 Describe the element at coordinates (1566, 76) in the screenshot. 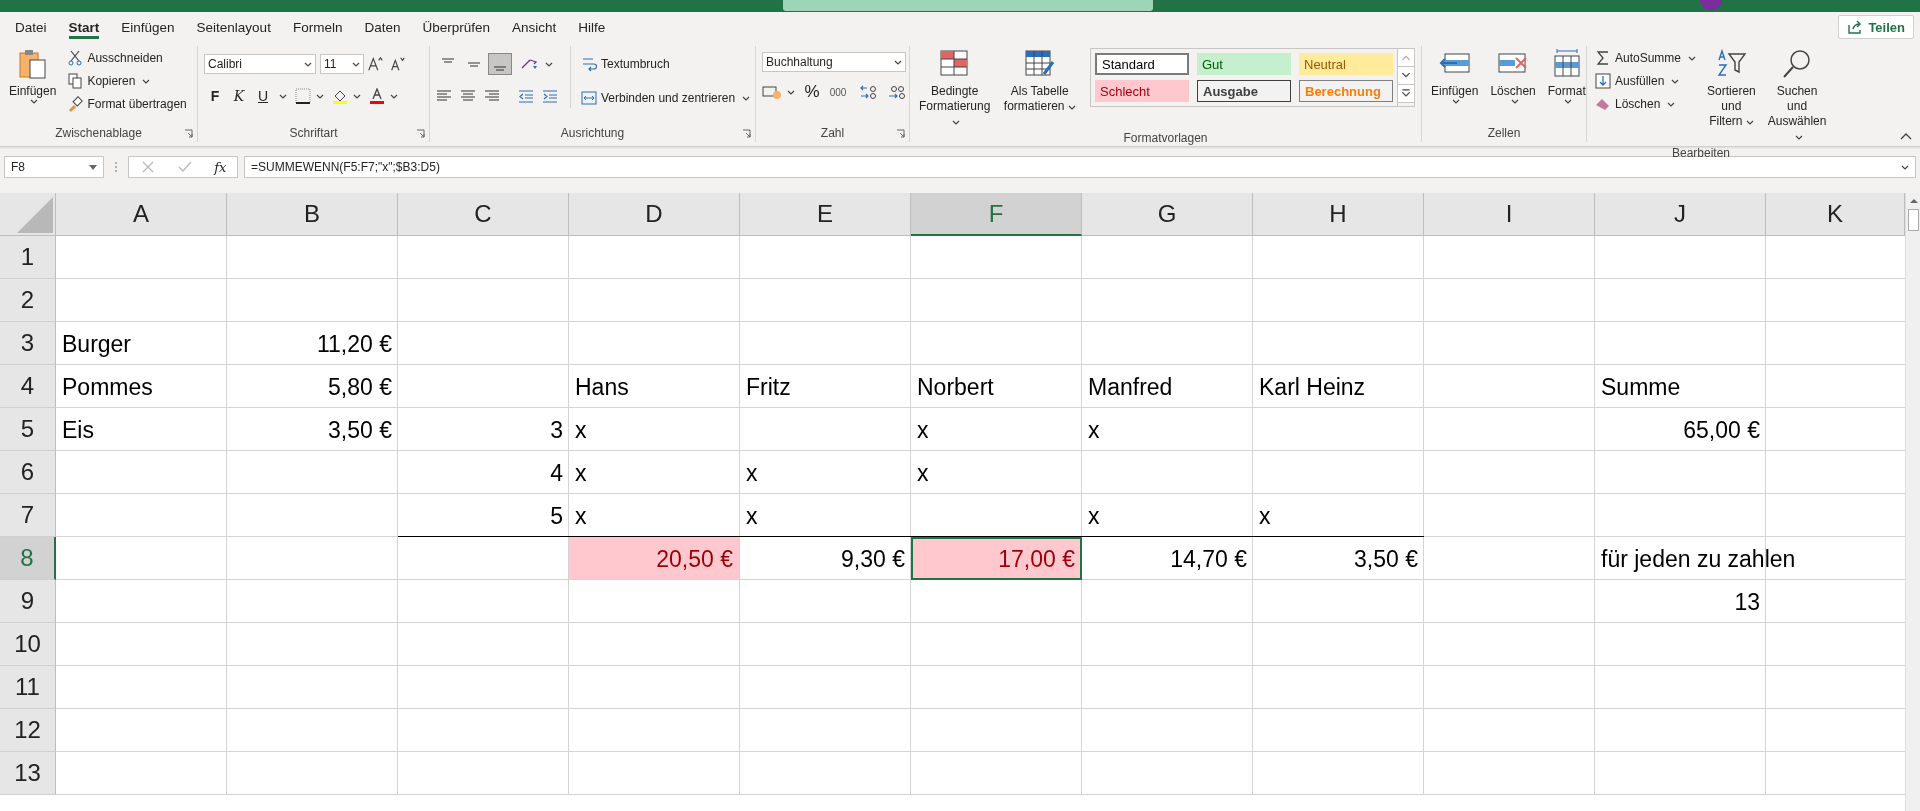

I see `cells-button: Format` at that location.